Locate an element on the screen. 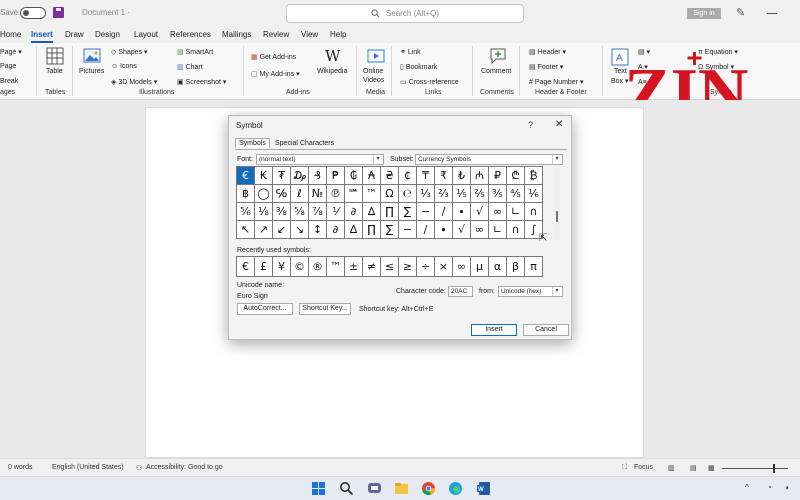 Image resolution: width=800 pixels, height=500 pixels. windows-start-icon is located at coordinates (318, 488).